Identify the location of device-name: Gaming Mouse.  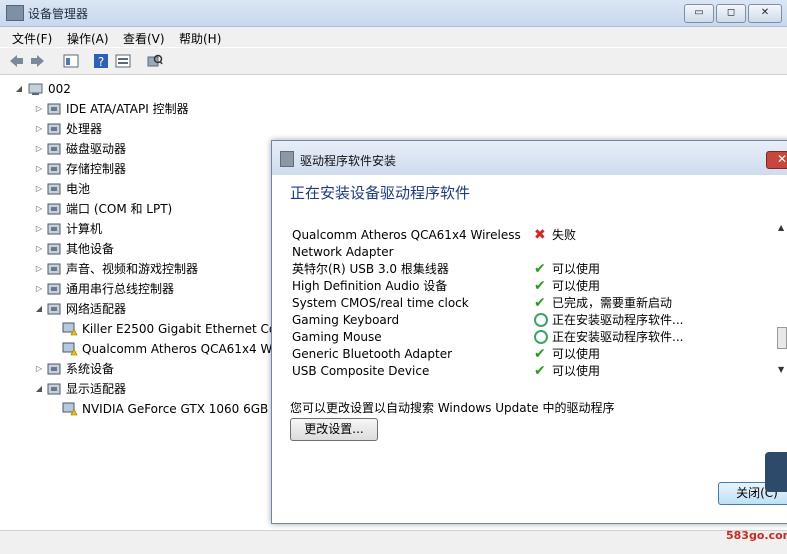
(337, 337).